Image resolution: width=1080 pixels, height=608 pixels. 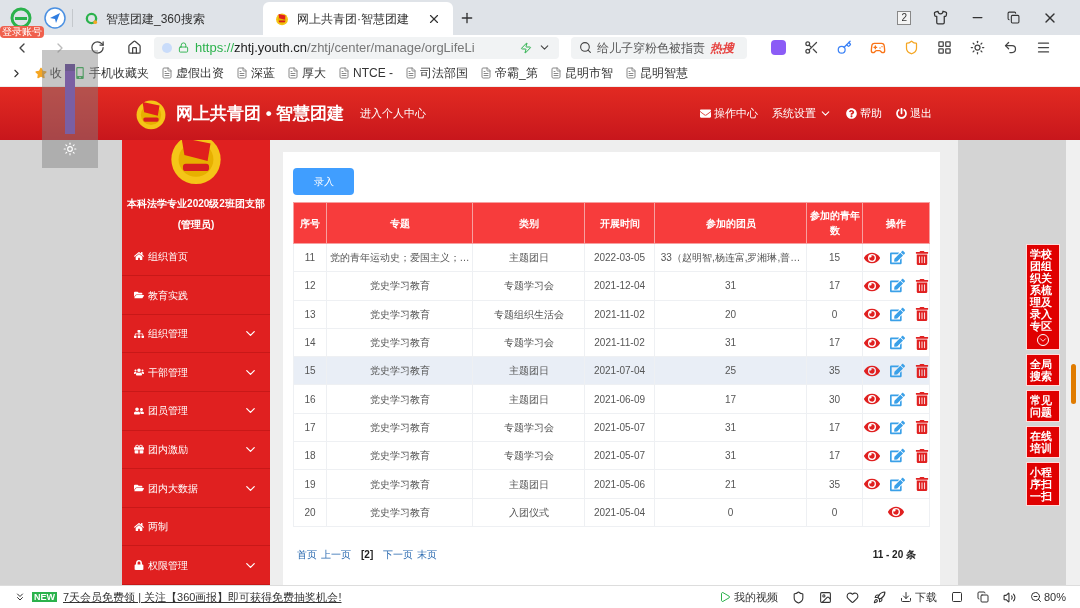 What do you see at coordinates (611, 257) in the screenshot?
I see `table-row: 11 党的青年运动史；爱国主义；… 主题团日 2022-03-05 33（赵明智,杨连富,罗湘琳,普… 15` at bounding box center [611, 257].